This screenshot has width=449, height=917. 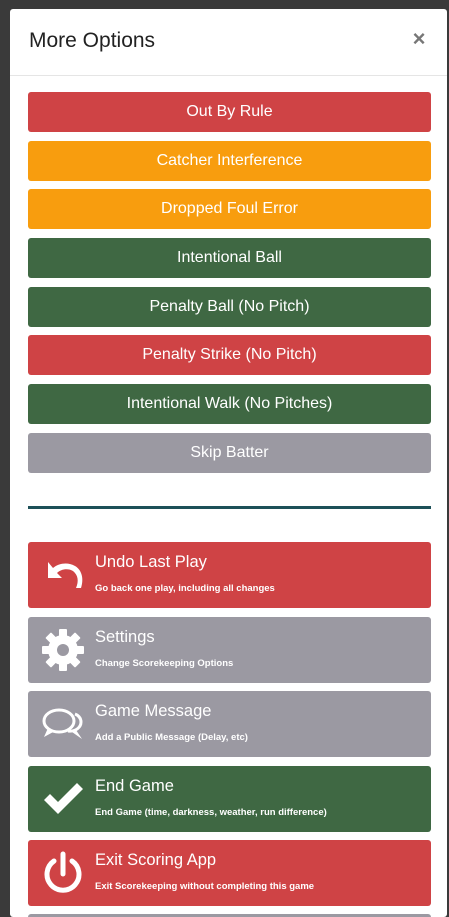 What do you see at coordinates (229, 355) in the screenshot?
I see `penalty-strike-button: Penalty Strike (No Pitch)` at bounding box center [229, 355].